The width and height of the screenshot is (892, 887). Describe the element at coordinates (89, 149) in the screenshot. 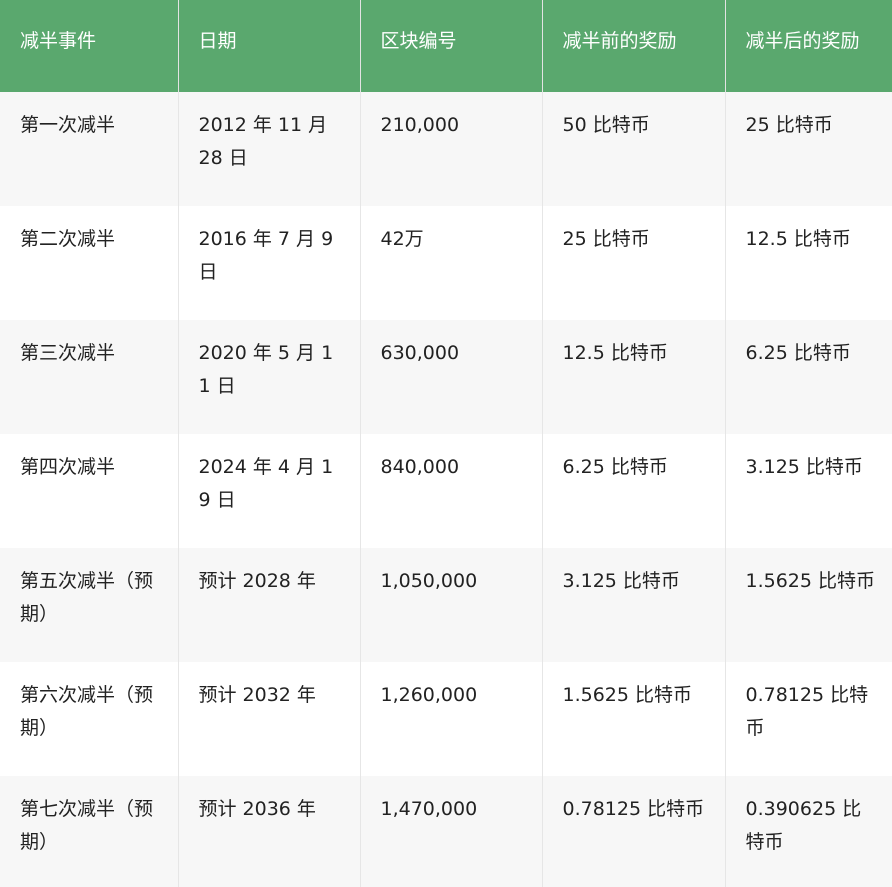

I see `cell-event: 第一次减半` at that location.